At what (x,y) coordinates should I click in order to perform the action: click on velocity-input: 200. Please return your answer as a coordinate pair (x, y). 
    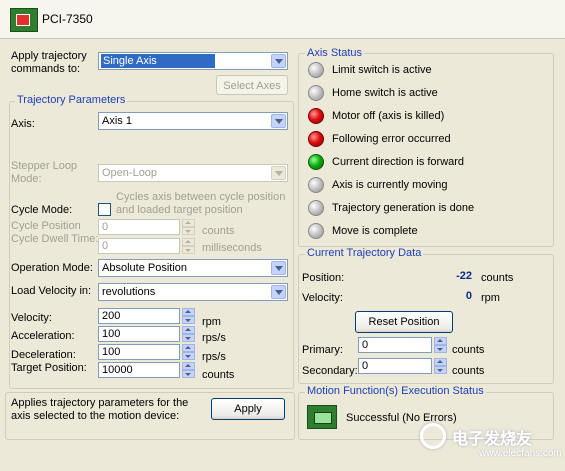
    Looking at the image, I should click on (139, 316).